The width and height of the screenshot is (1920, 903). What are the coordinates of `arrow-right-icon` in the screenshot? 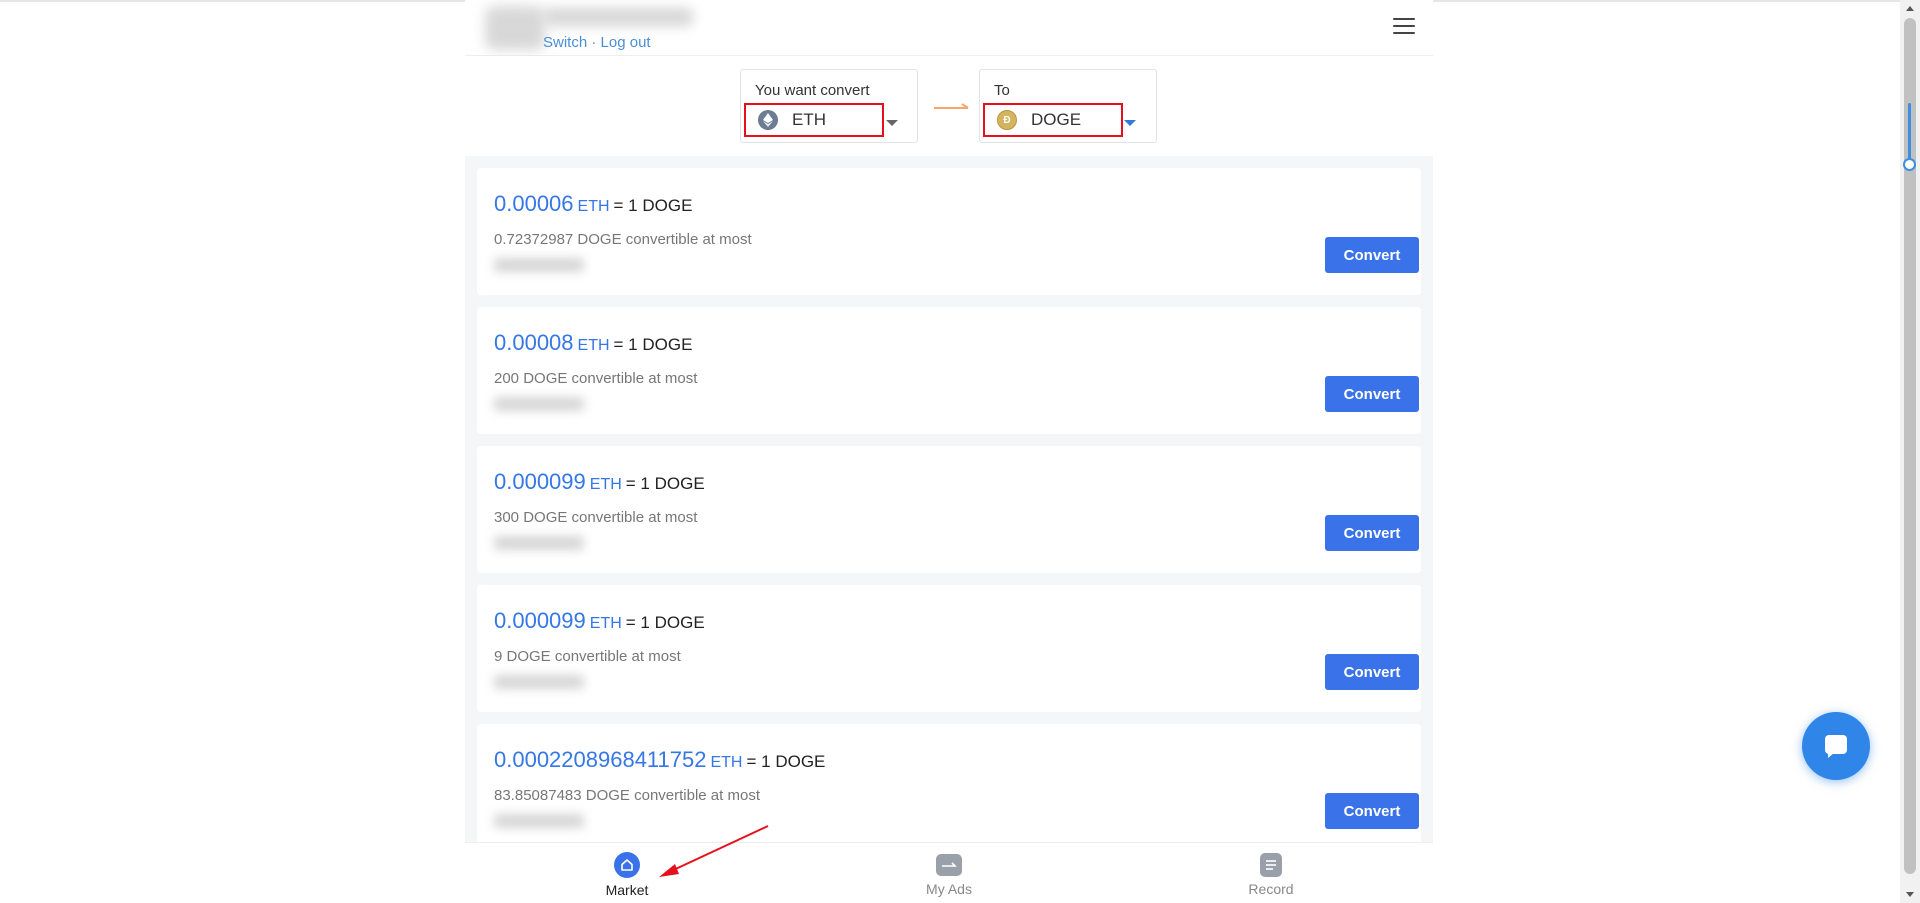 It's located at (951, 106).